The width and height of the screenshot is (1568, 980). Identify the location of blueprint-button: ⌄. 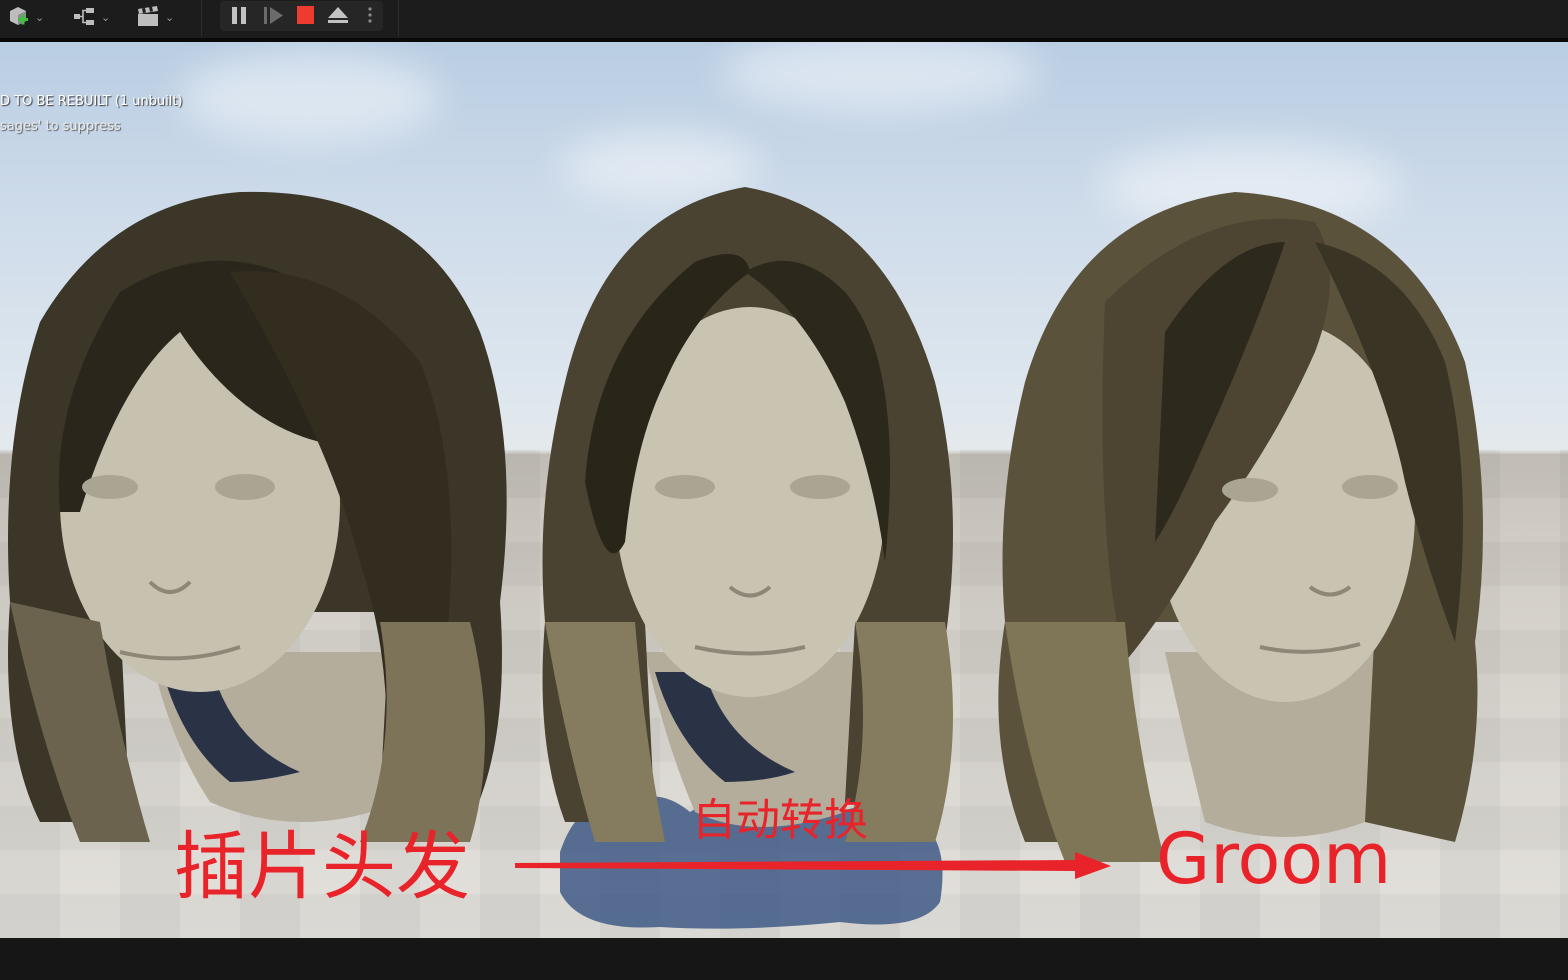
(91, 17).